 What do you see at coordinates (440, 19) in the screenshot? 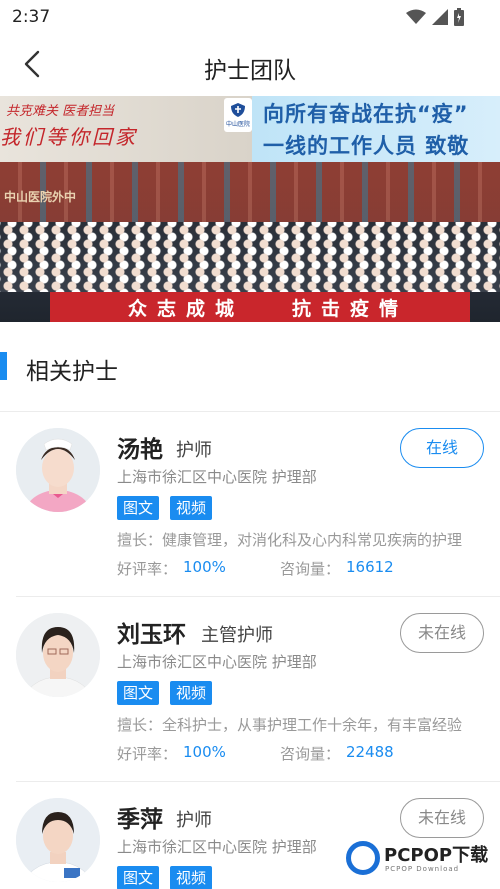
I see `signal-icon` at bounding box center [440, 19].